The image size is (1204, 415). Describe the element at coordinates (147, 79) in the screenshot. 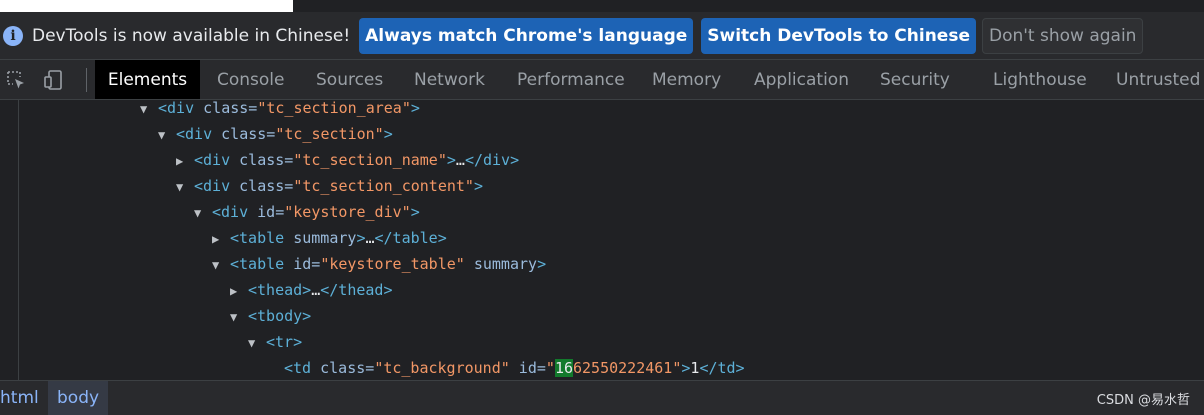

I see `tab-elements: Elements` at that location.